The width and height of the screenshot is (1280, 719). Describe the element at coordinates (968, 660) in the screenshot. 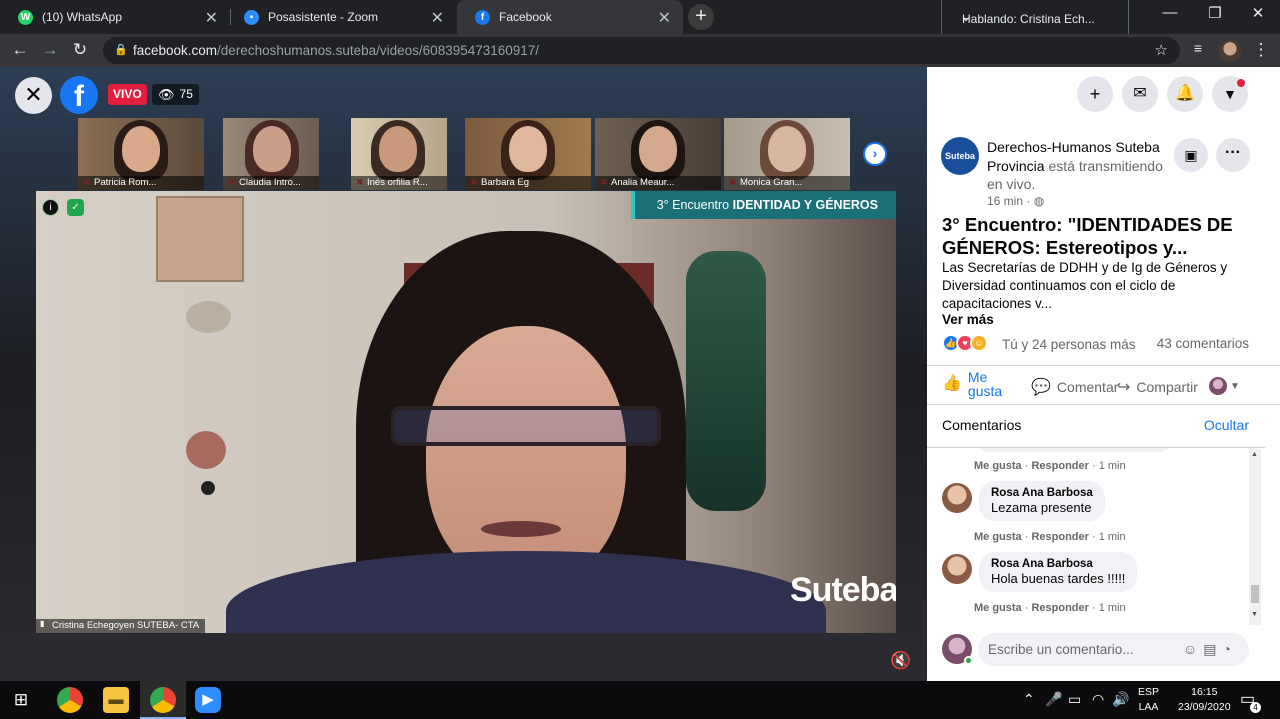

I see `online-status-dot` at that location.